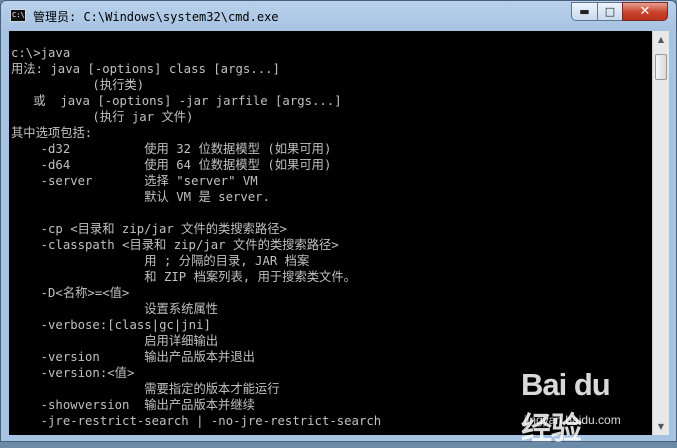  I want to click on watermark-url: jingyan.baidu.com, so click(572, 420).